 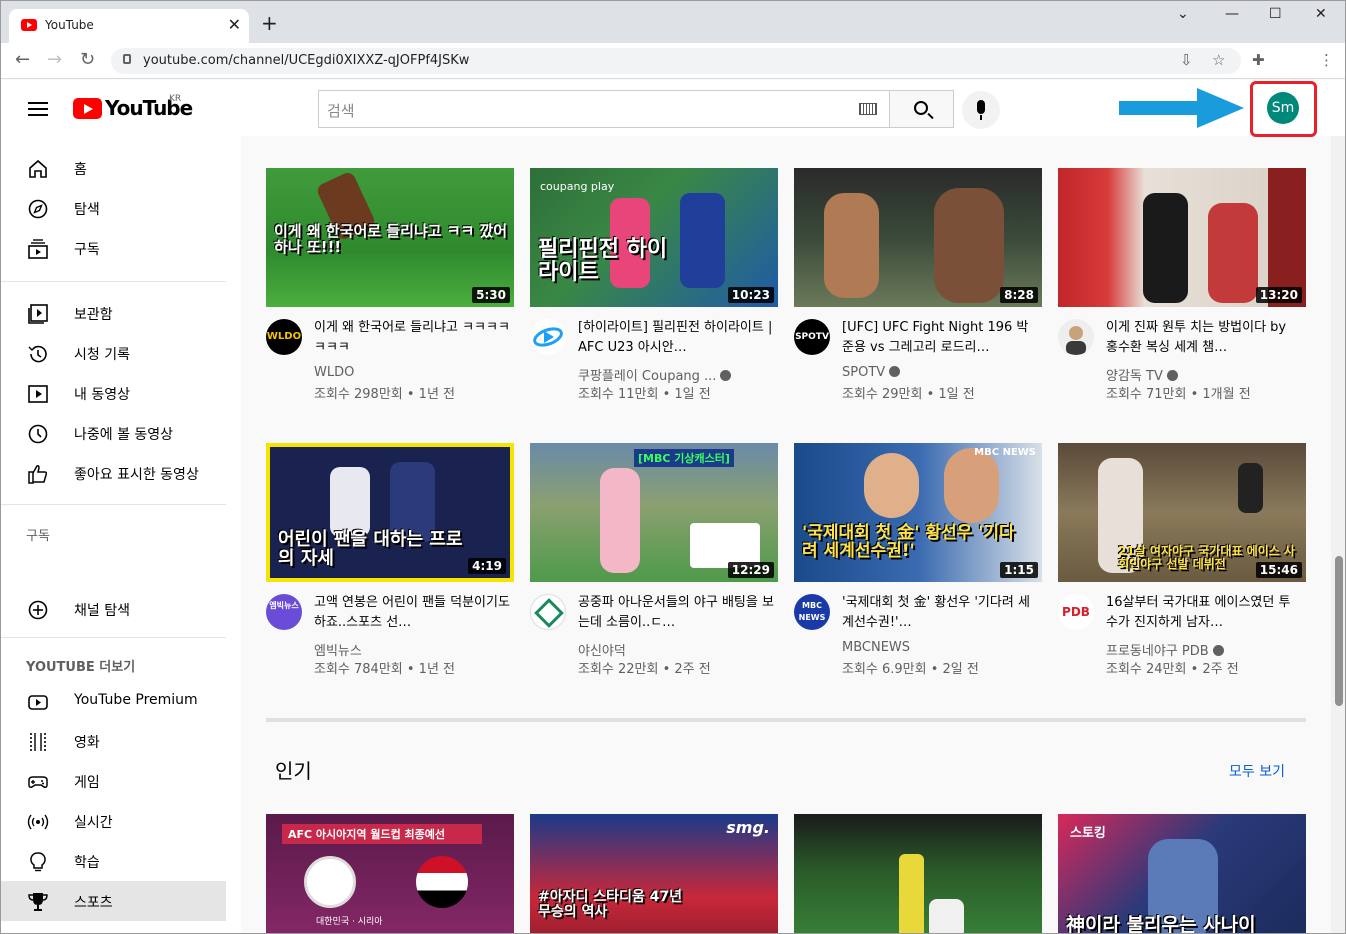 I want to click on channel-name: SPOTV, so click(x=871, y=372).